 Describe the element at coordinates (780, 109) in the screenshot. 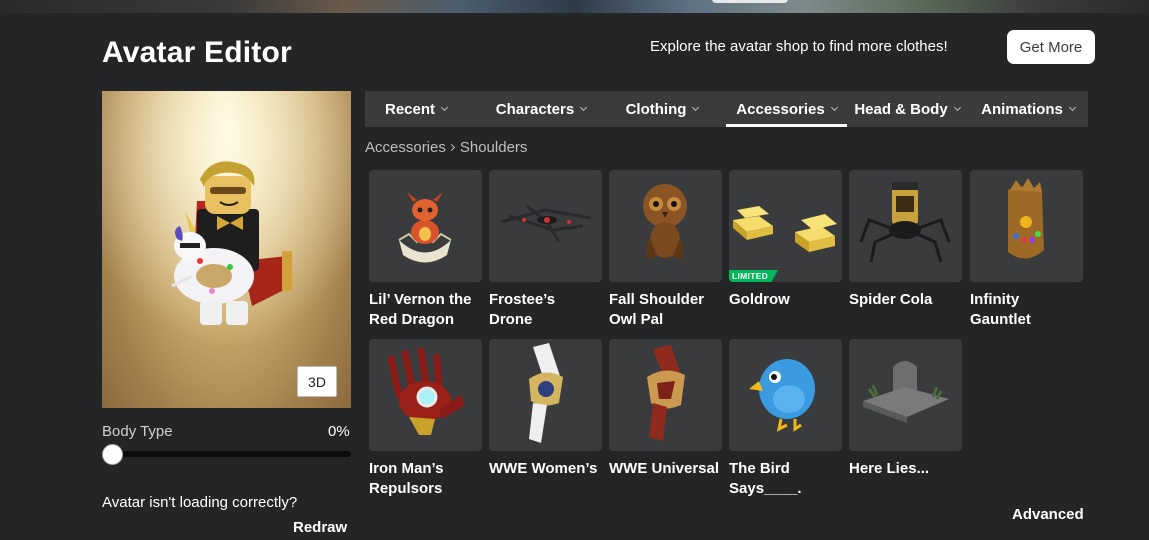

I see `tab-label: Accessories` at that location.